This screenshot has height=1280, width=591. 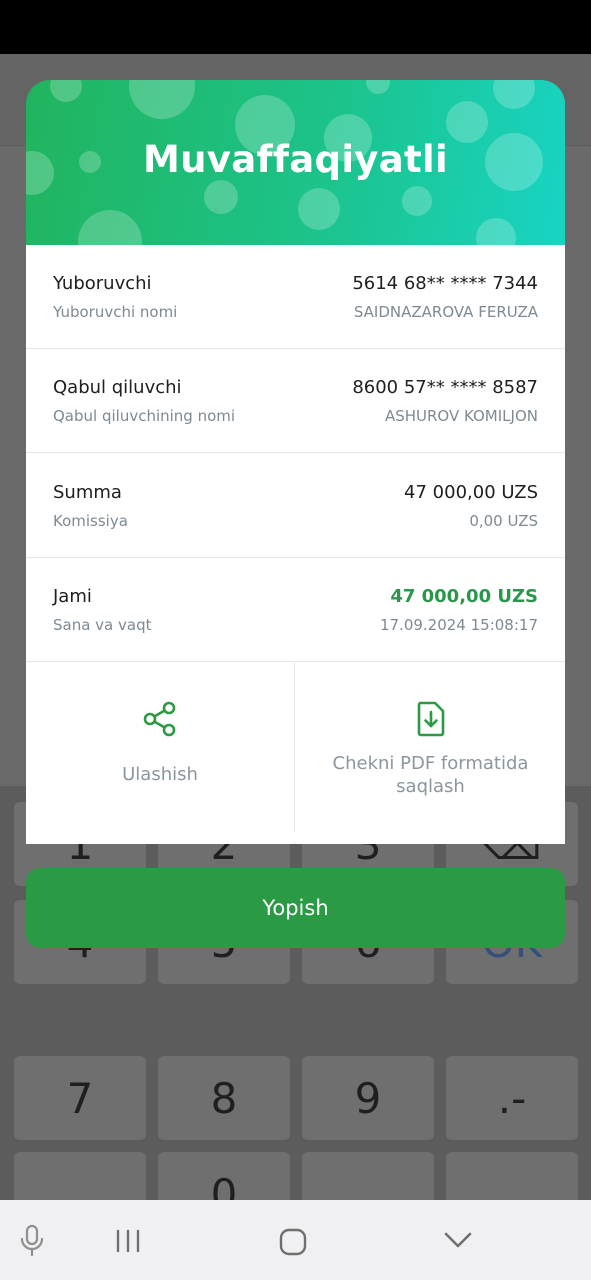 I want to click on share-button: Ulashish, so click(x=160, y=753).